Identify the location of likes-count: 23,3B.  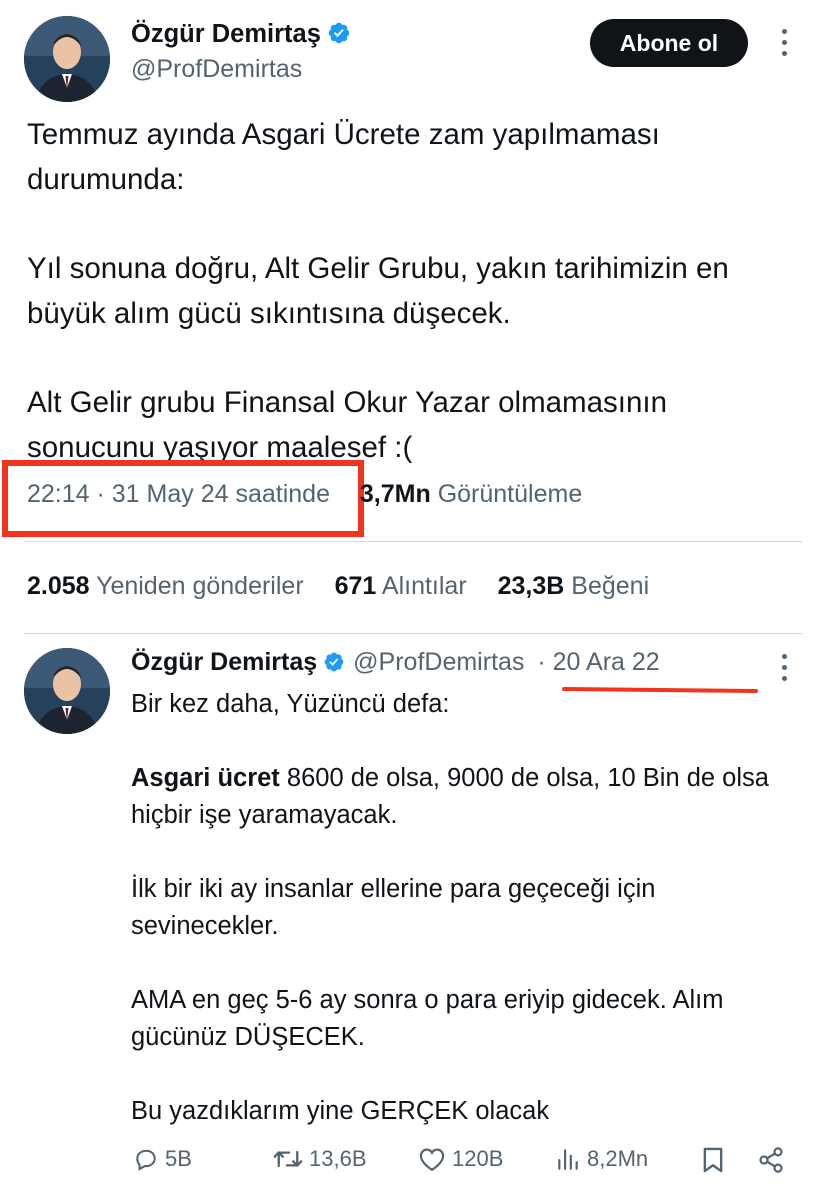
(531, 586).